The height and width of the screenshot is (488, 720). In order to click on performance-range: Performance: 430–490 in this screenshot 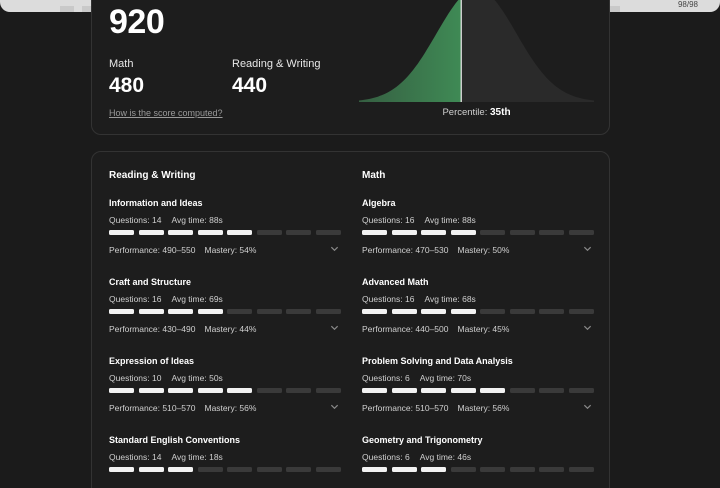, I will do `click(152, 329)`.